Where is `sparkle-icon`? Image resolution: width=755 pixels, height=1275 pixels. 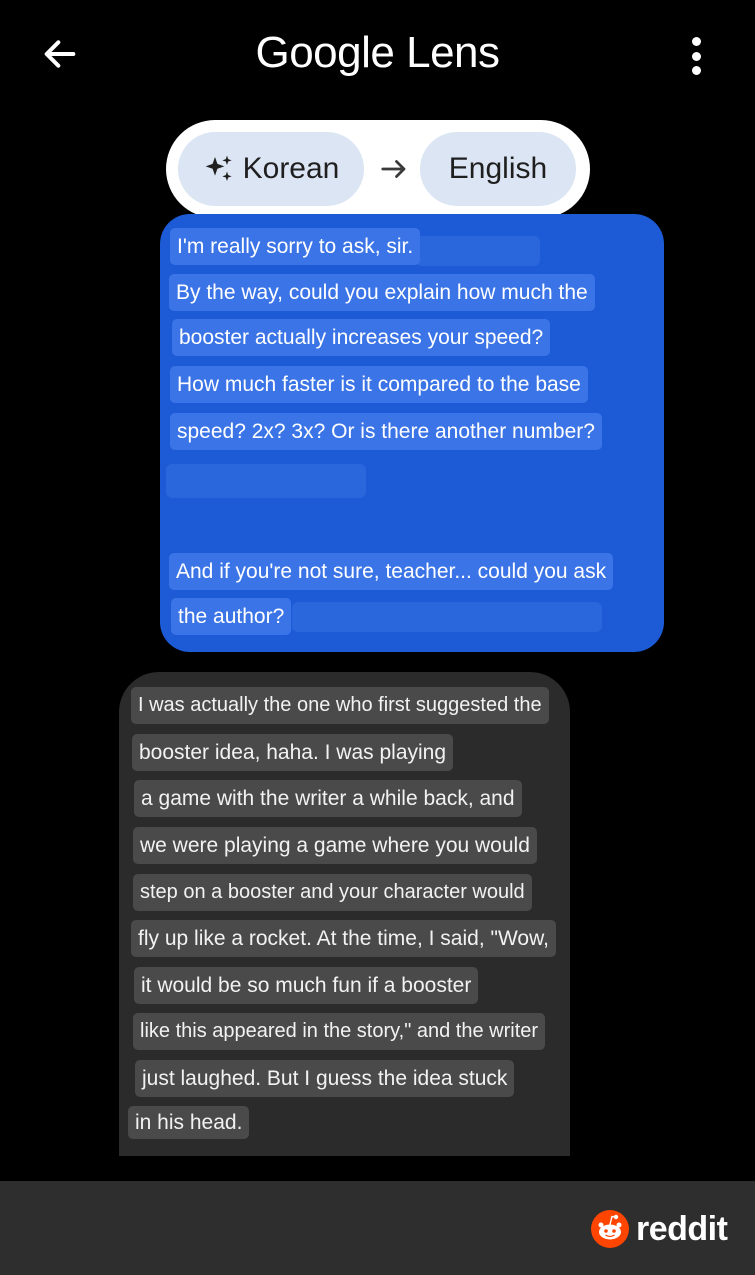 sparkle-icon is located at coordinates (218, 168).